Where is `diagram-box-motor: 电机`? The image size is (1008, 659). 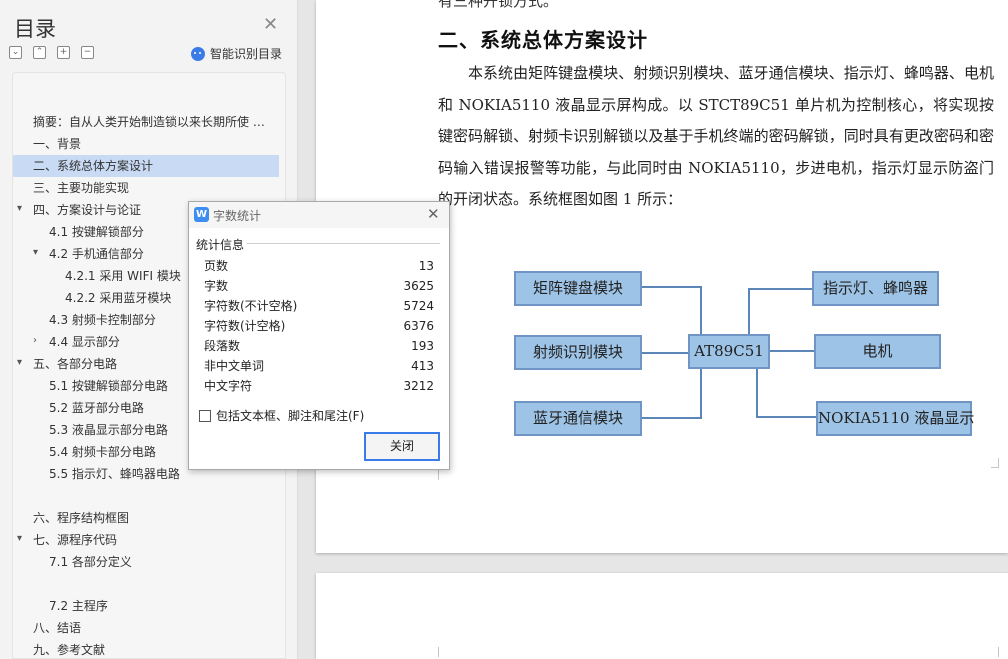 diagram-box-motor: 电机 is located at coordinates (877, 351).